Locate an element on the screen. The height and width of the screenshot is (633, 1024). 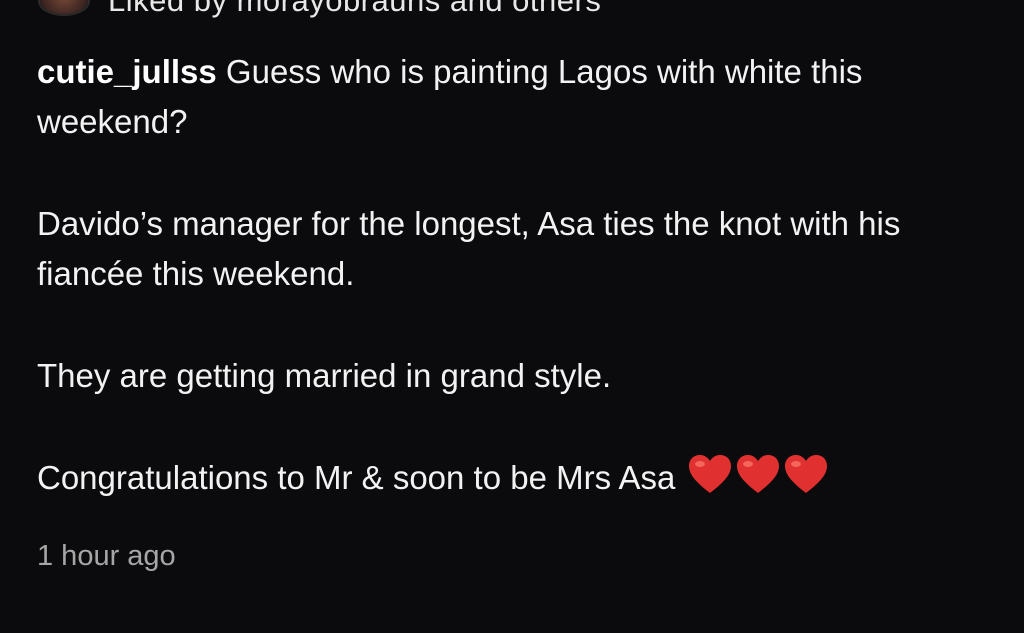
liked-by-row: Liked by morayobrauns and others is located at coordinates (320, 9).